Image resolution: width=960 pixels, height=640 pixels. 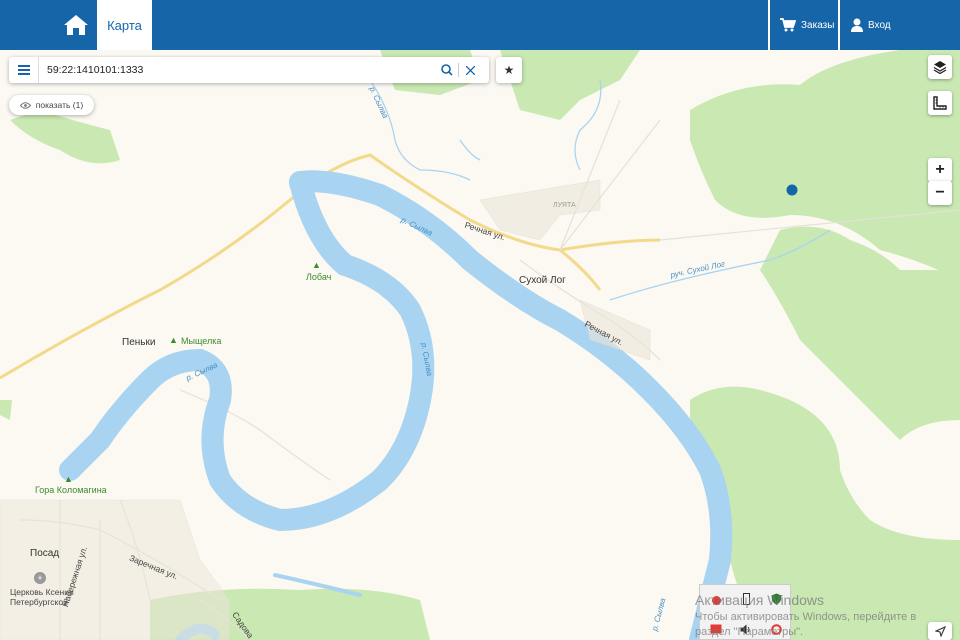 What do you see at coordinates (45, 553) in the screenshot?
I see `label-posad: Посад` at bounding box center [45, 553].